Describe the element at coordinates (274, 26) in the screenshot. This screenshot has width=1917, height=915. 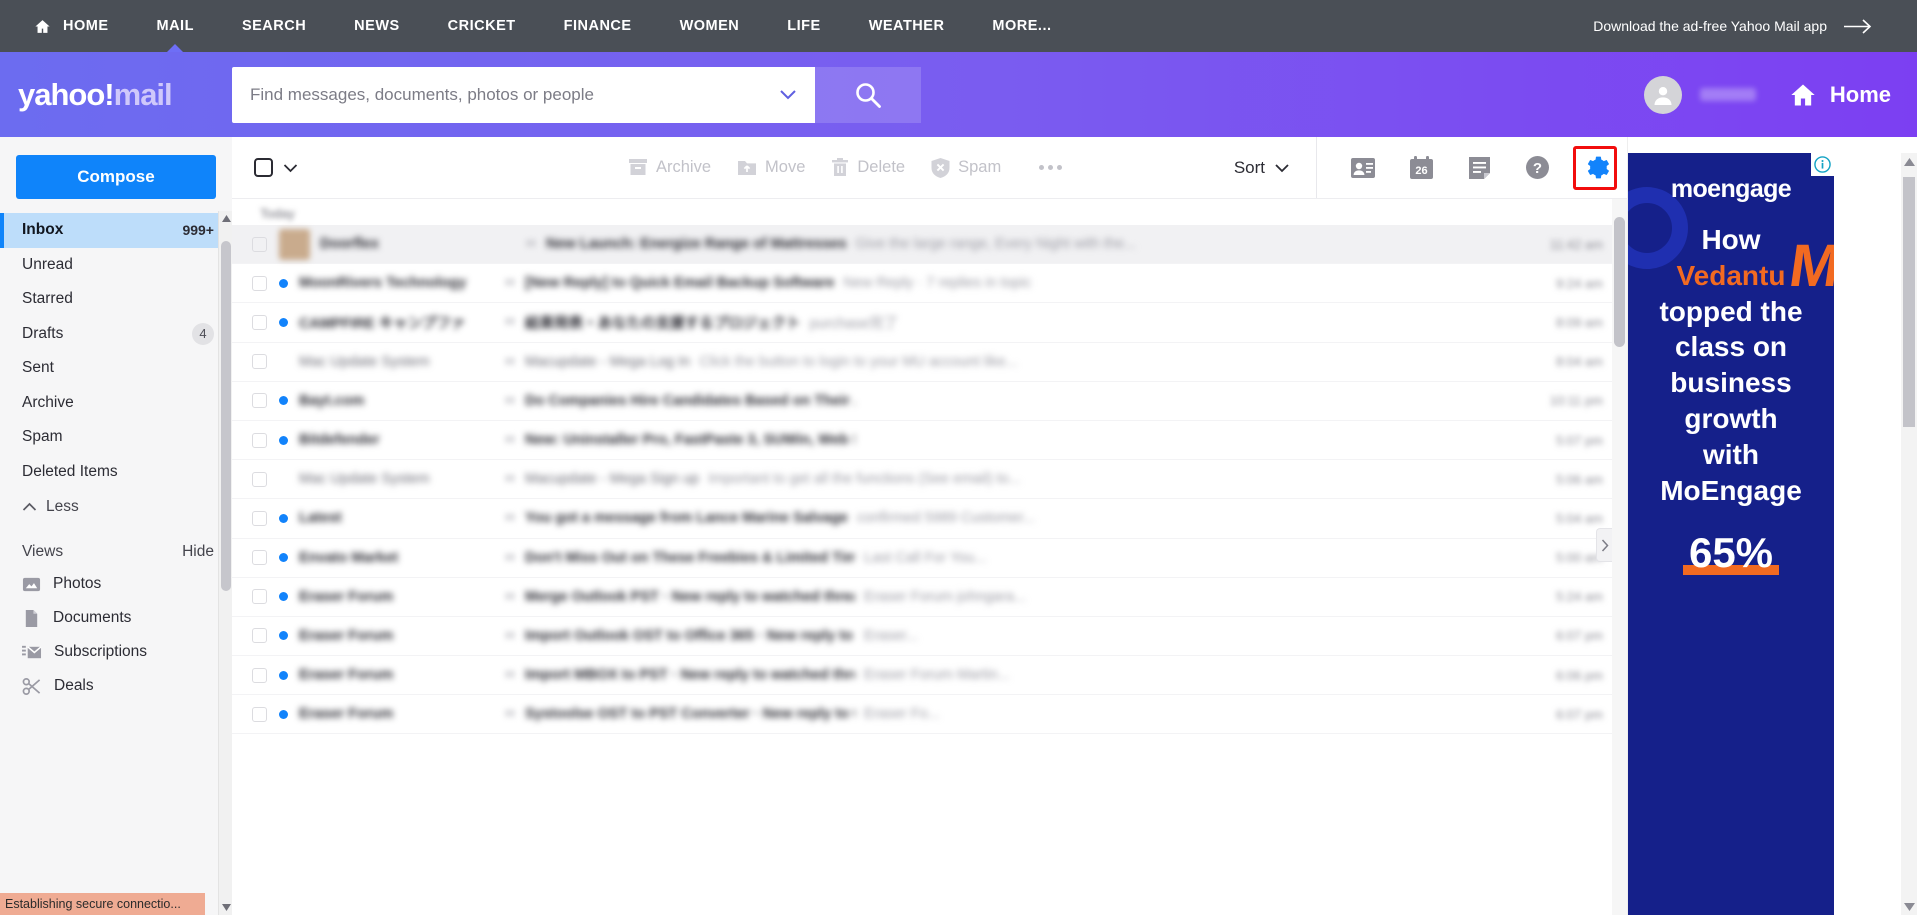
I see `topnav-item-search: SEARCH` at that location.